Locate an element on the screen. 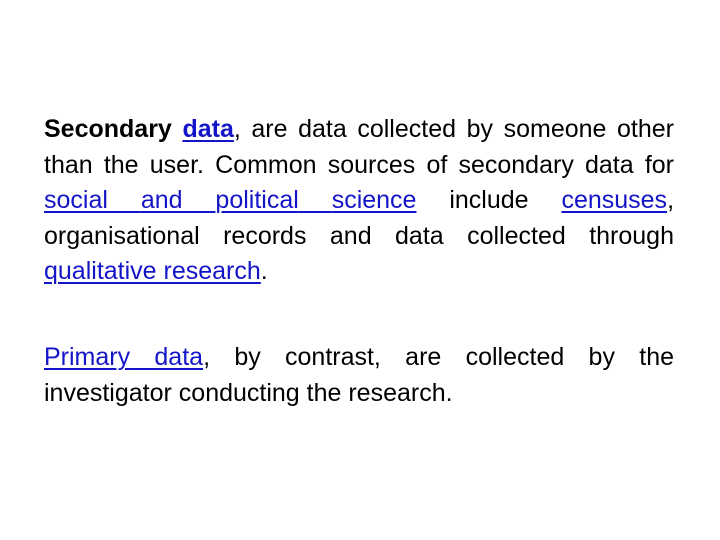  link-censuses: censuses is located at coordinates (614, 200).